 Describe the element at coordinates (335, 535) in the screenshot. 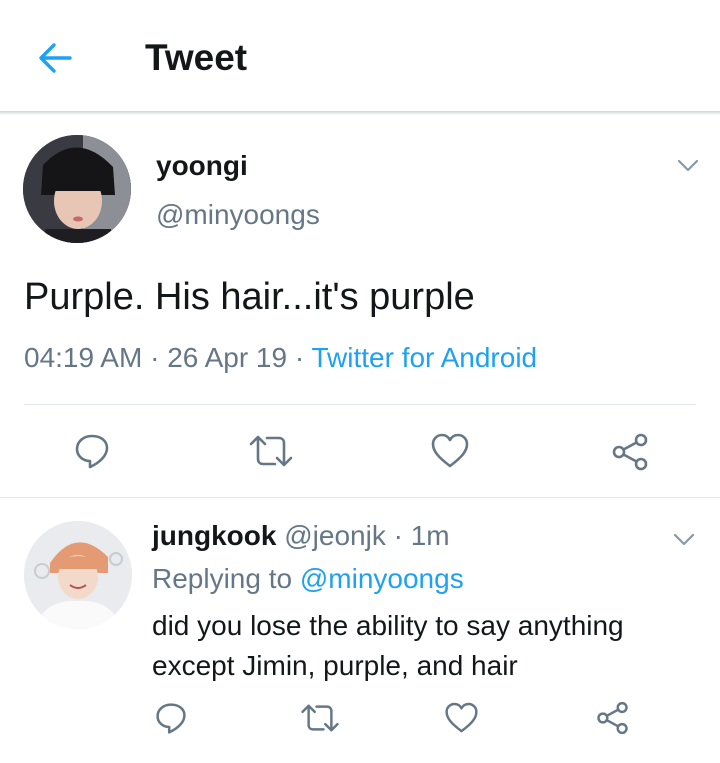

I see `reply-author-handle: @jeonjk` at that location.